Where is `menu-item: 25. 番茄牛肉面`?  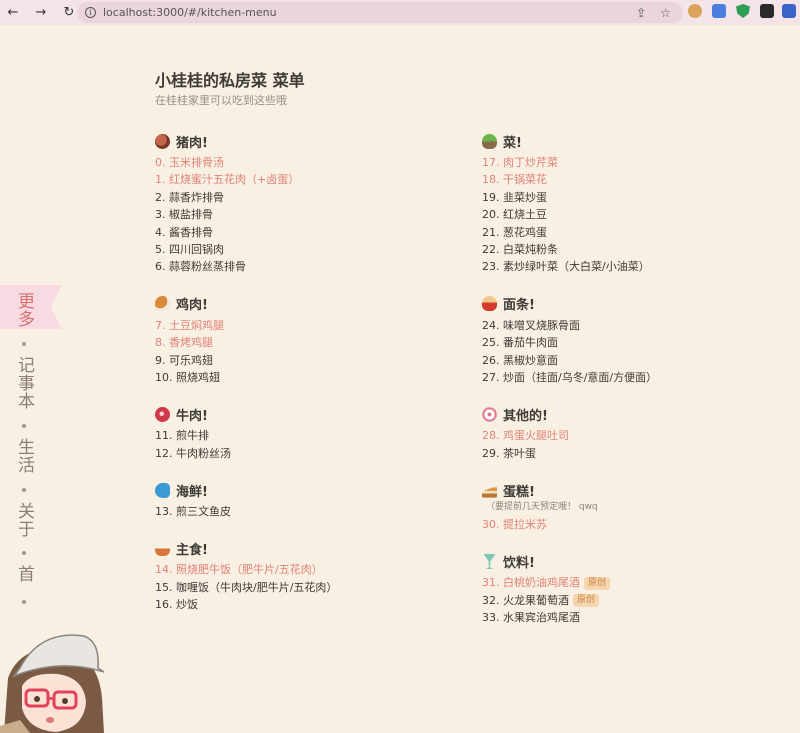 menu-item: 25. 番茄牛肉面 is located at coordinates (520, 343).